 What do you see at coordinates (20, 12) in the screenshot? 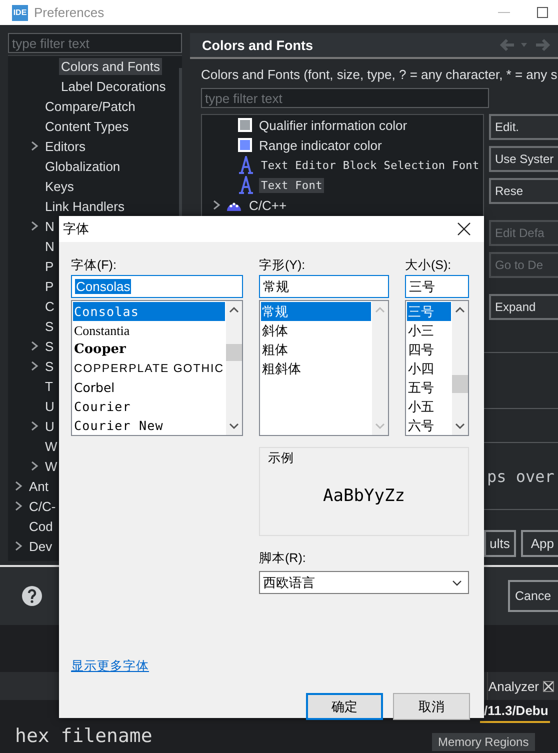
I see `app-logo: IDE` at bounding box center [20, 12].